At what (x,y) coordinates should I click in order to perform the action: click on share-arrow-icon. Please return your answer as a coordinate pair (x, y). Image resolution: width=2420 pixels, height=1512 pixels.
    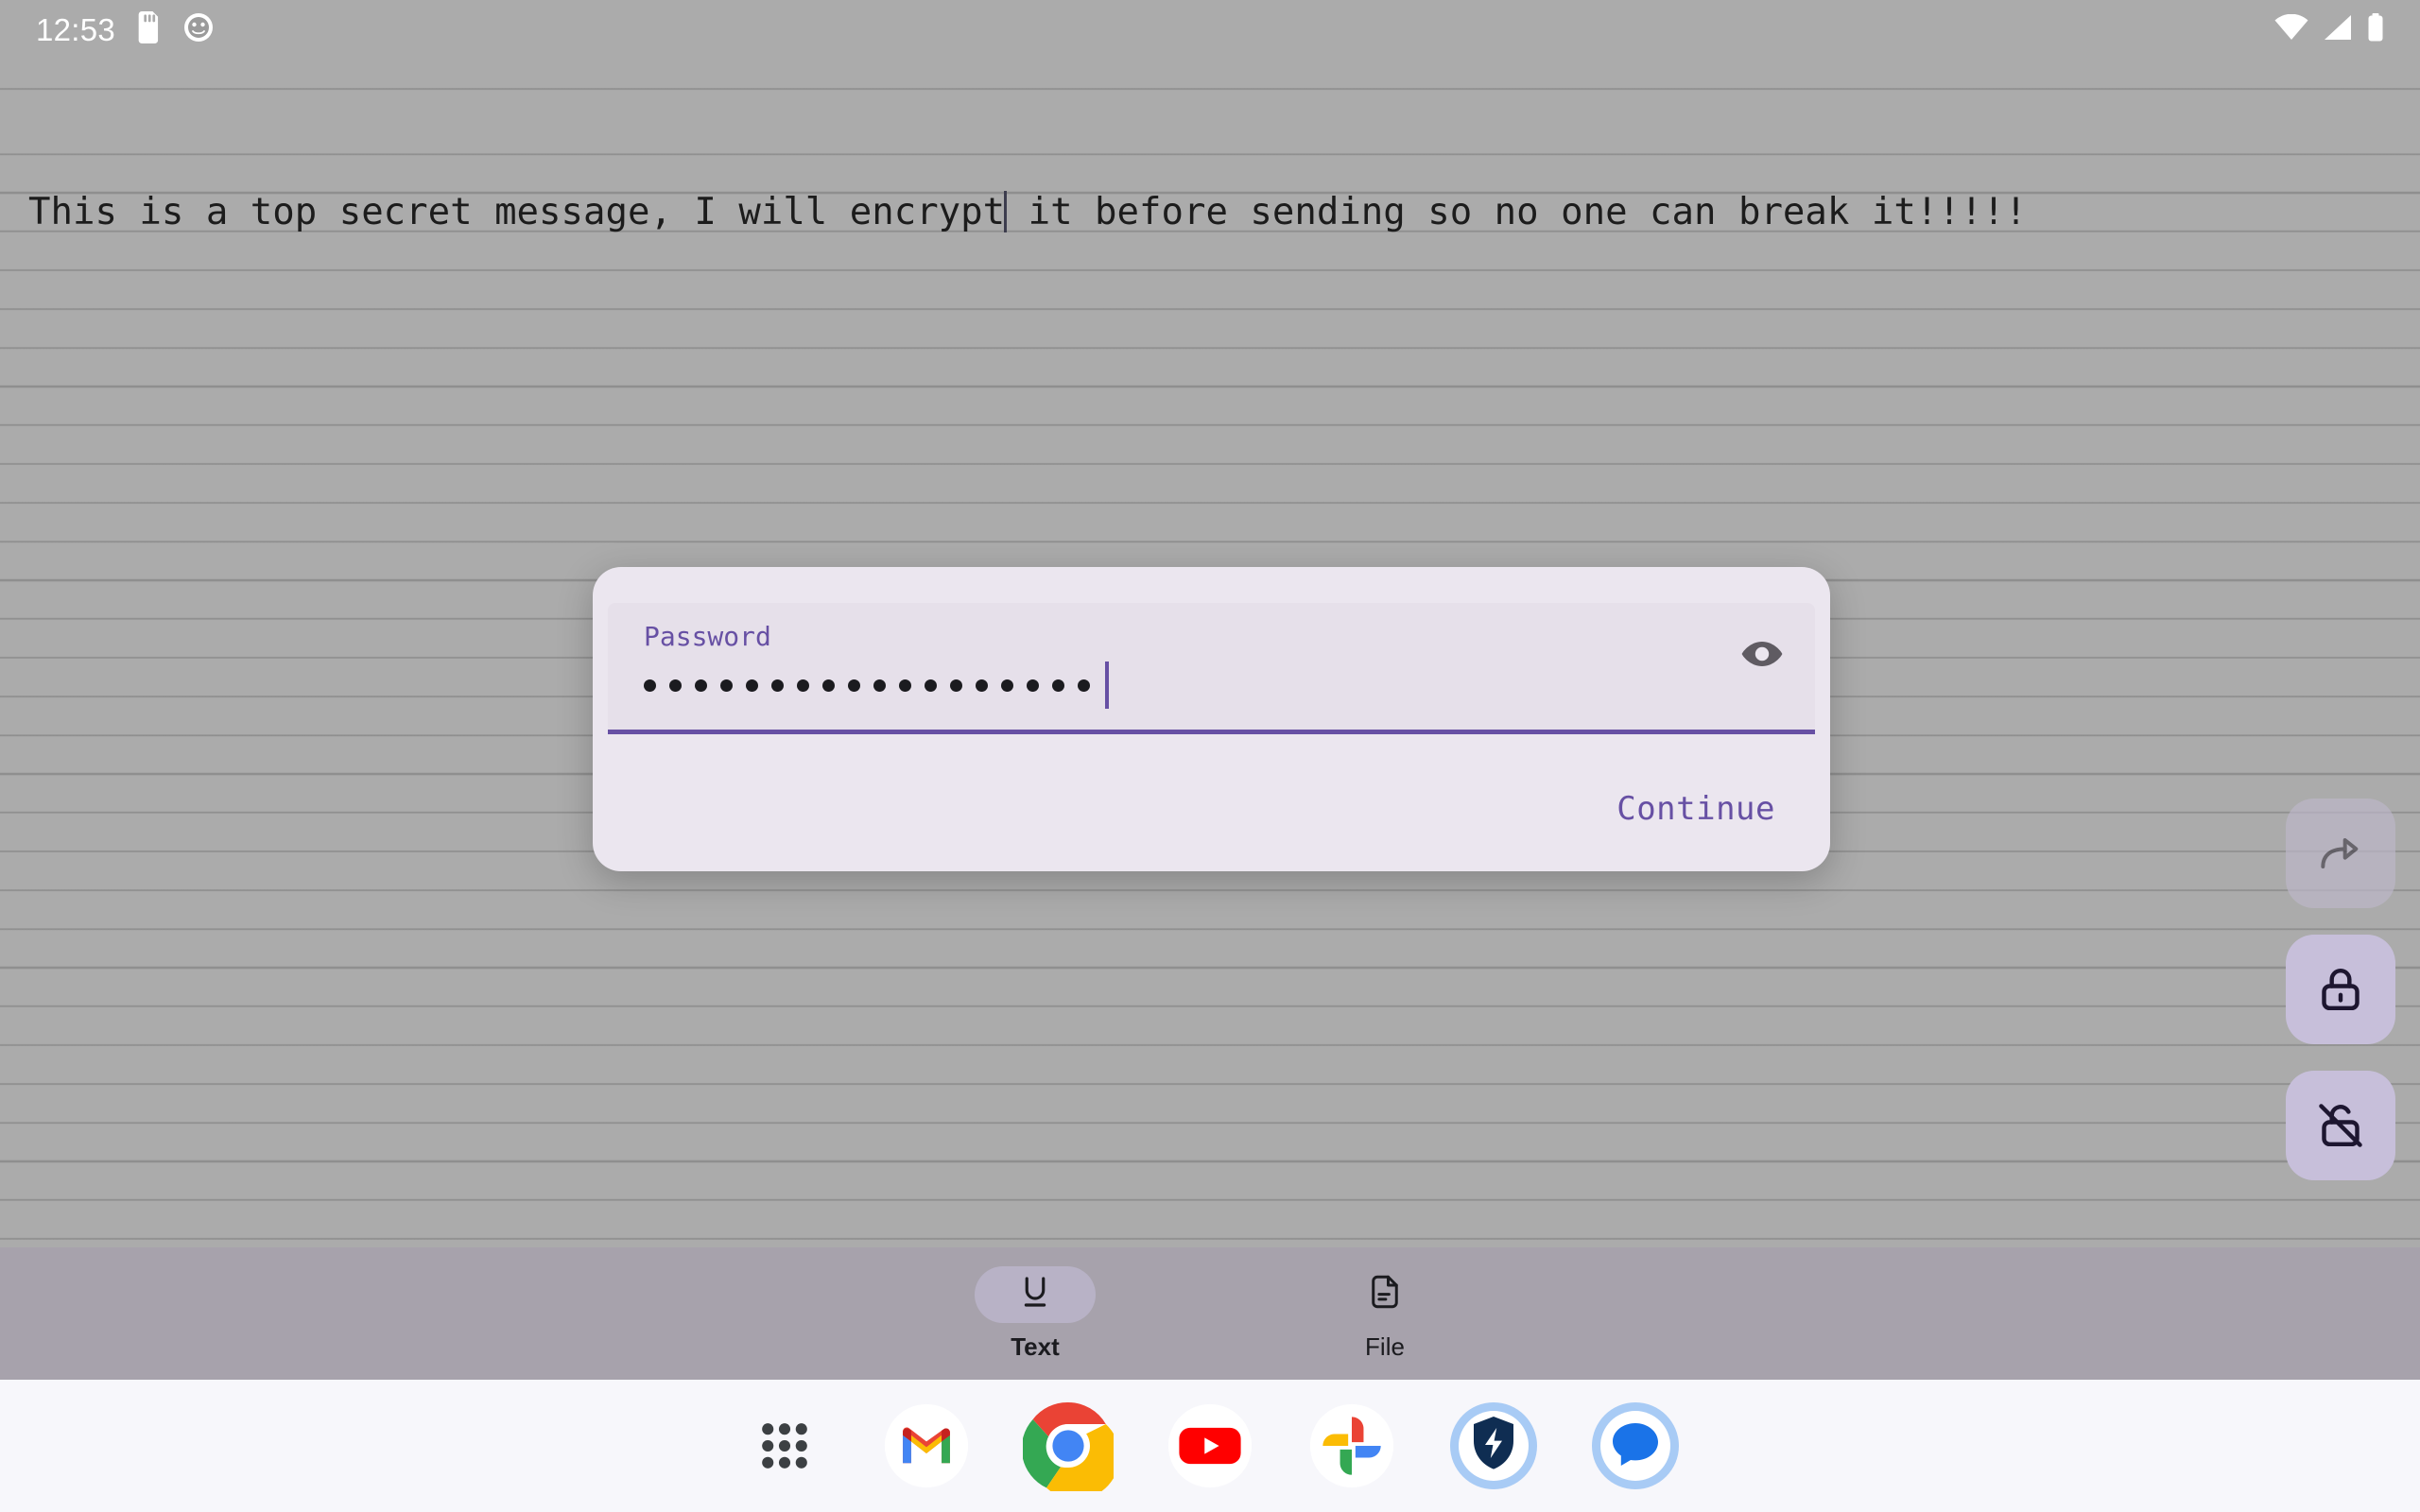
    Looking at the image, I should click on (2340, 853).